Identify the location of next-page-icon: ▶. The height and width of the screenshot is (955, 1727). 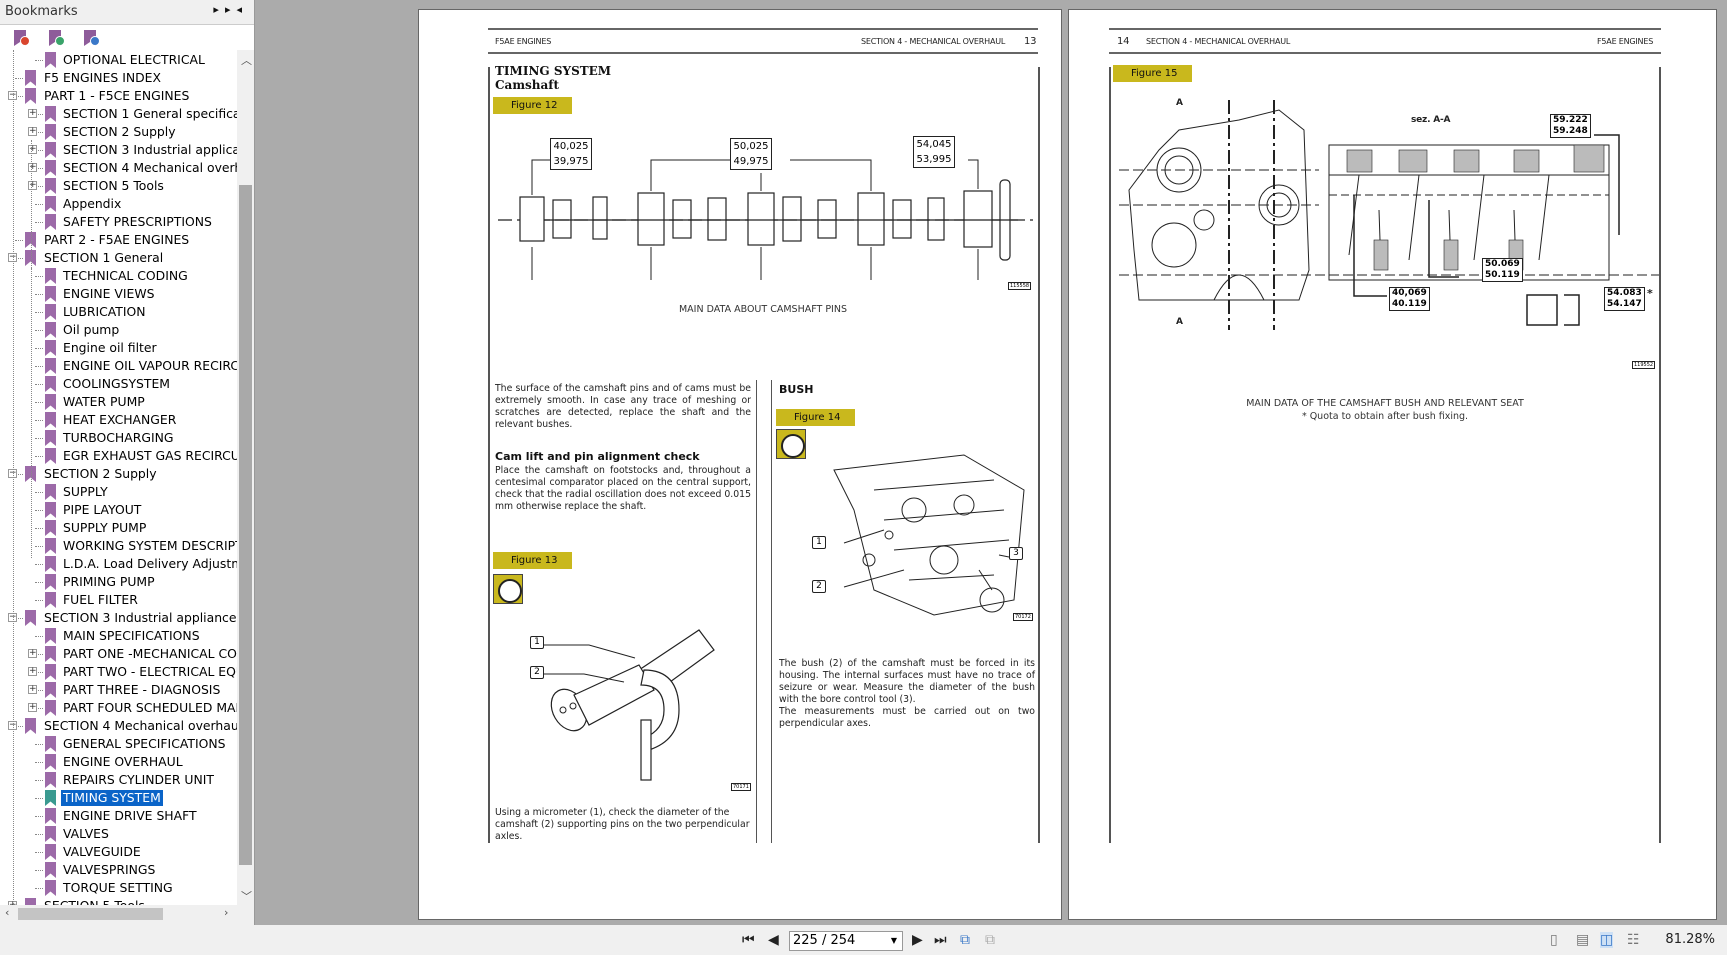
(917, 940).